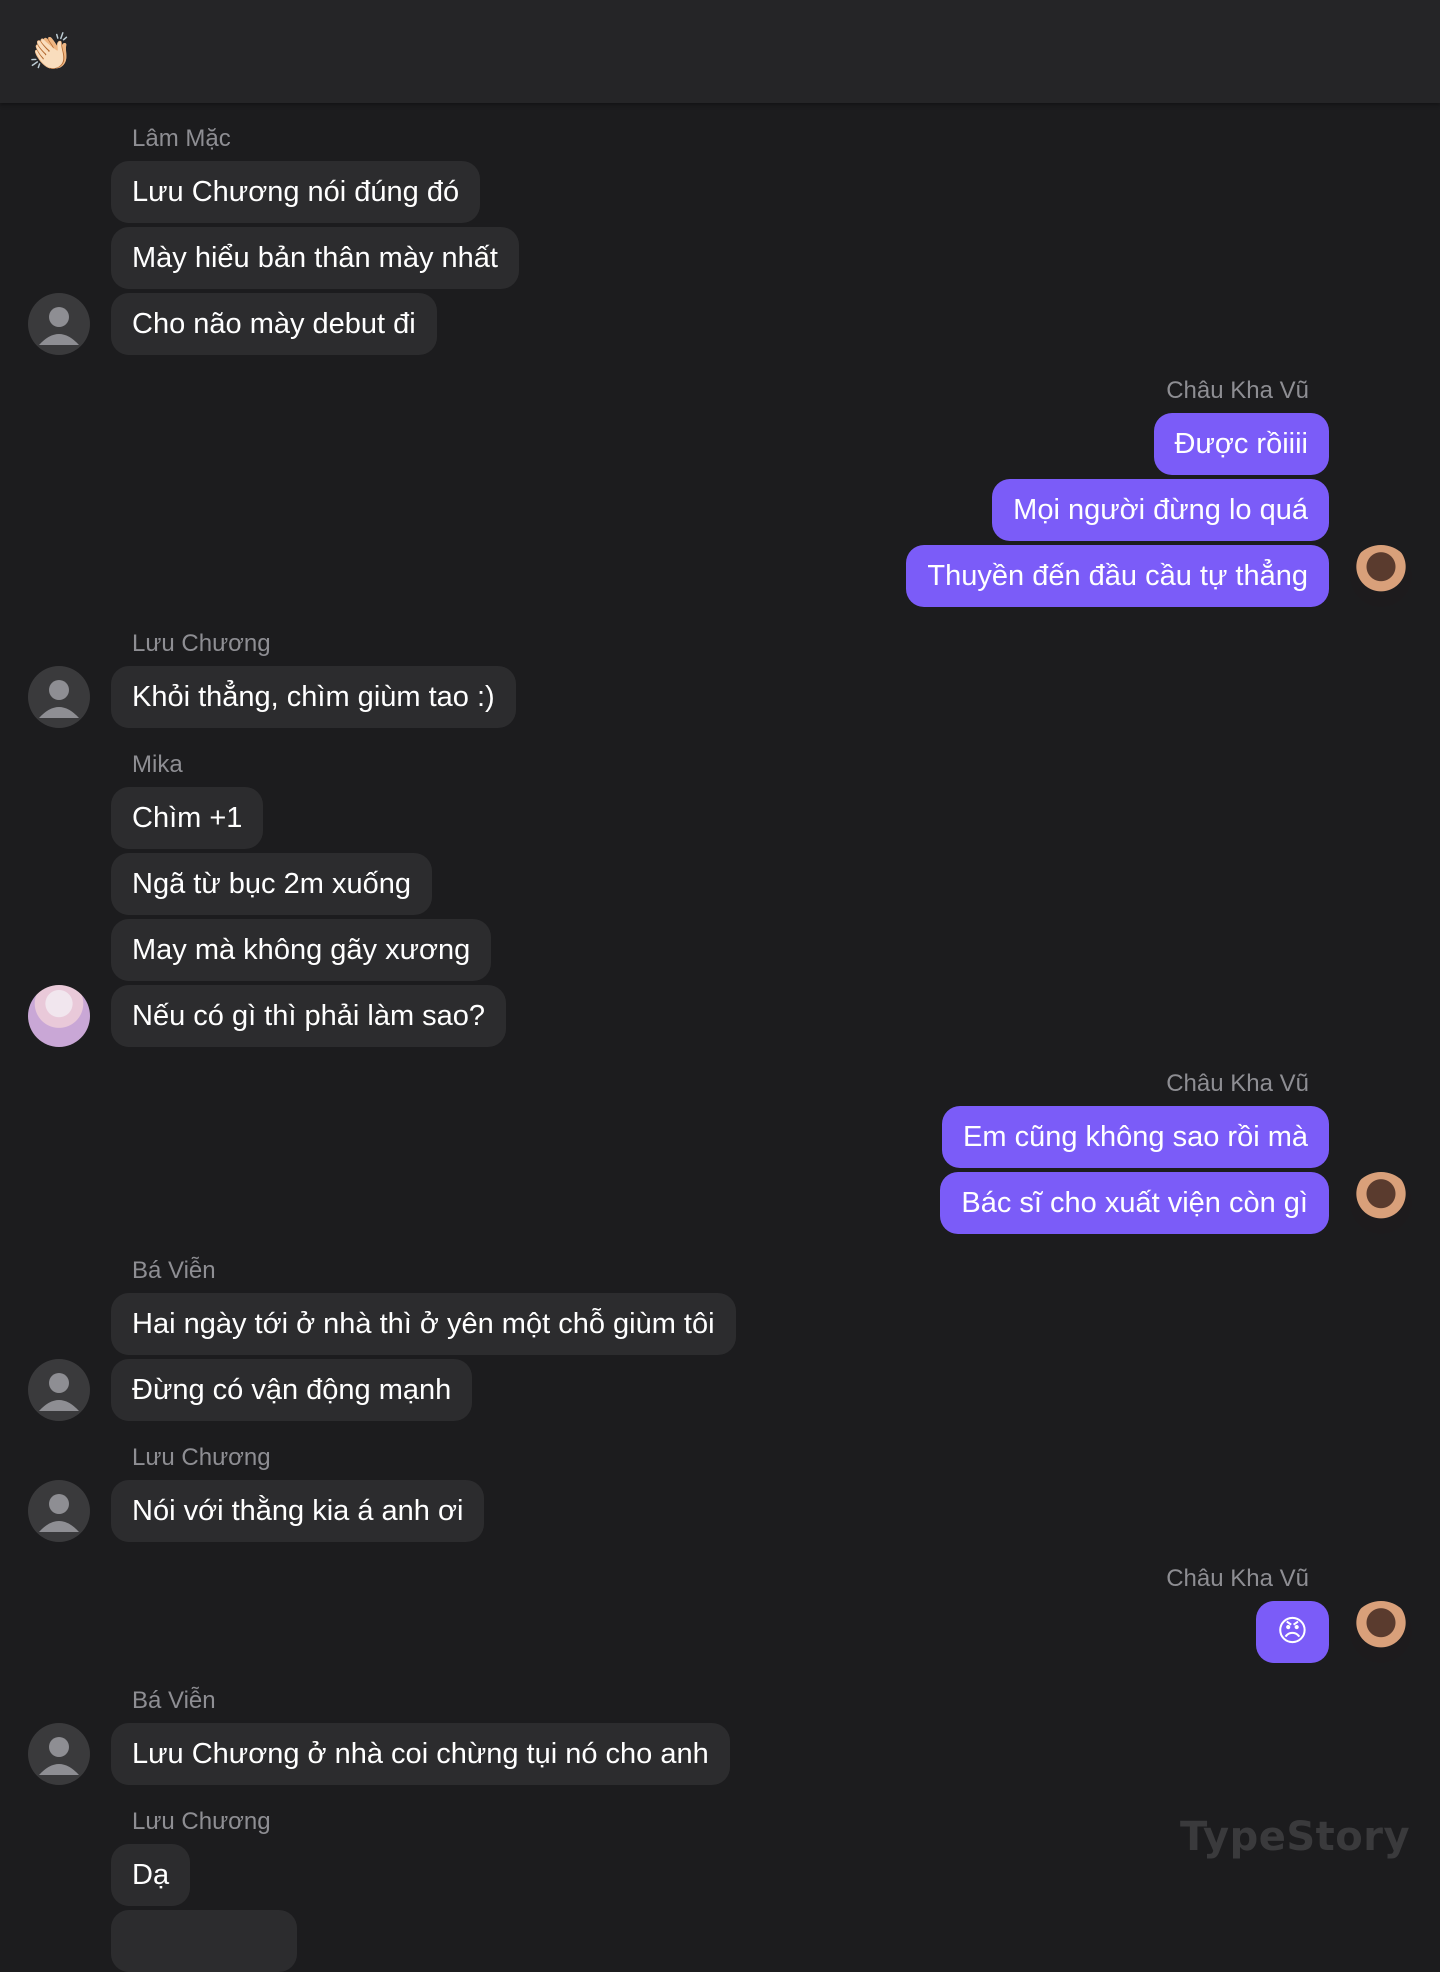 This screenshot has width=1440, height=1972. I want to click on angry-face-emoji: 😠, so click(1292, 1631).